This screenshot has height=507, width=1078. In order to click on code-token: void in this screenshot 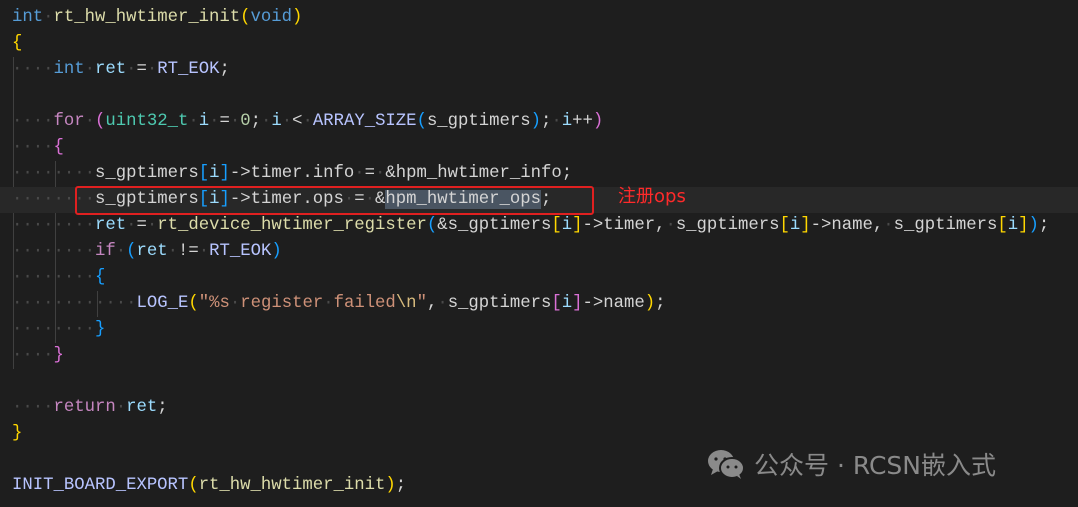, I will do `click(271, 17)`.